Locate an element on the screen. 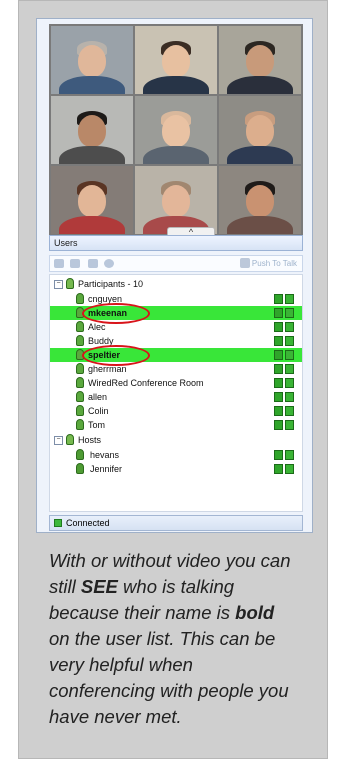  camera-icon is located at coordinates (75, 263).